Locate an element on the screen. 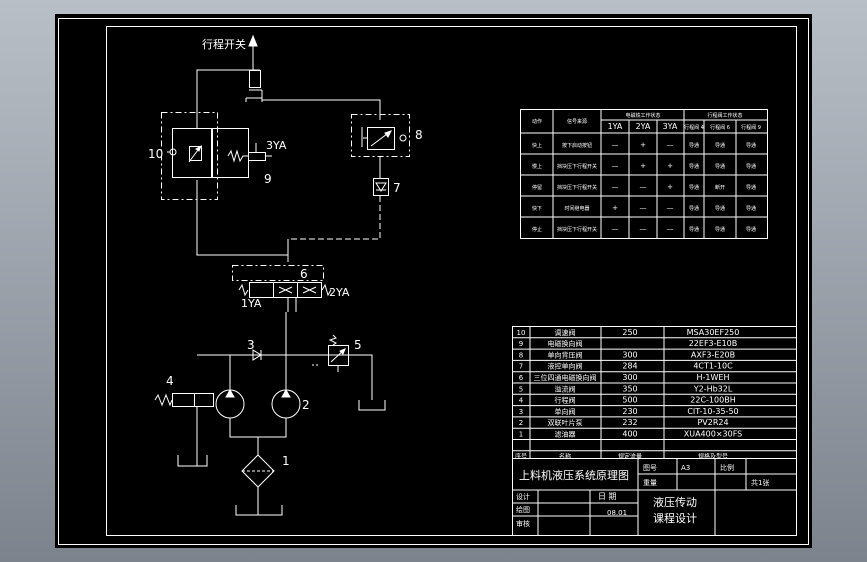 This screenshot has height=562, width=867. part-model: 4CT1-10C is located at coordinates (713, 366).